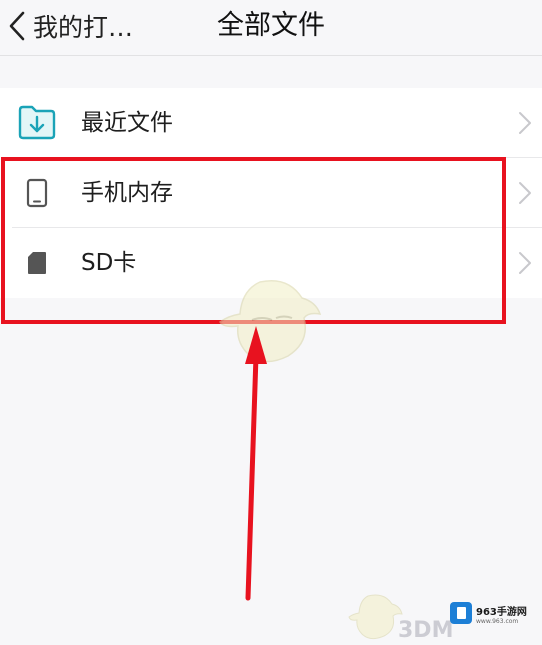  Describe the element at coordinates (127, 193) in the screenshot. I see `list-item-label: 手机内存` at that location.